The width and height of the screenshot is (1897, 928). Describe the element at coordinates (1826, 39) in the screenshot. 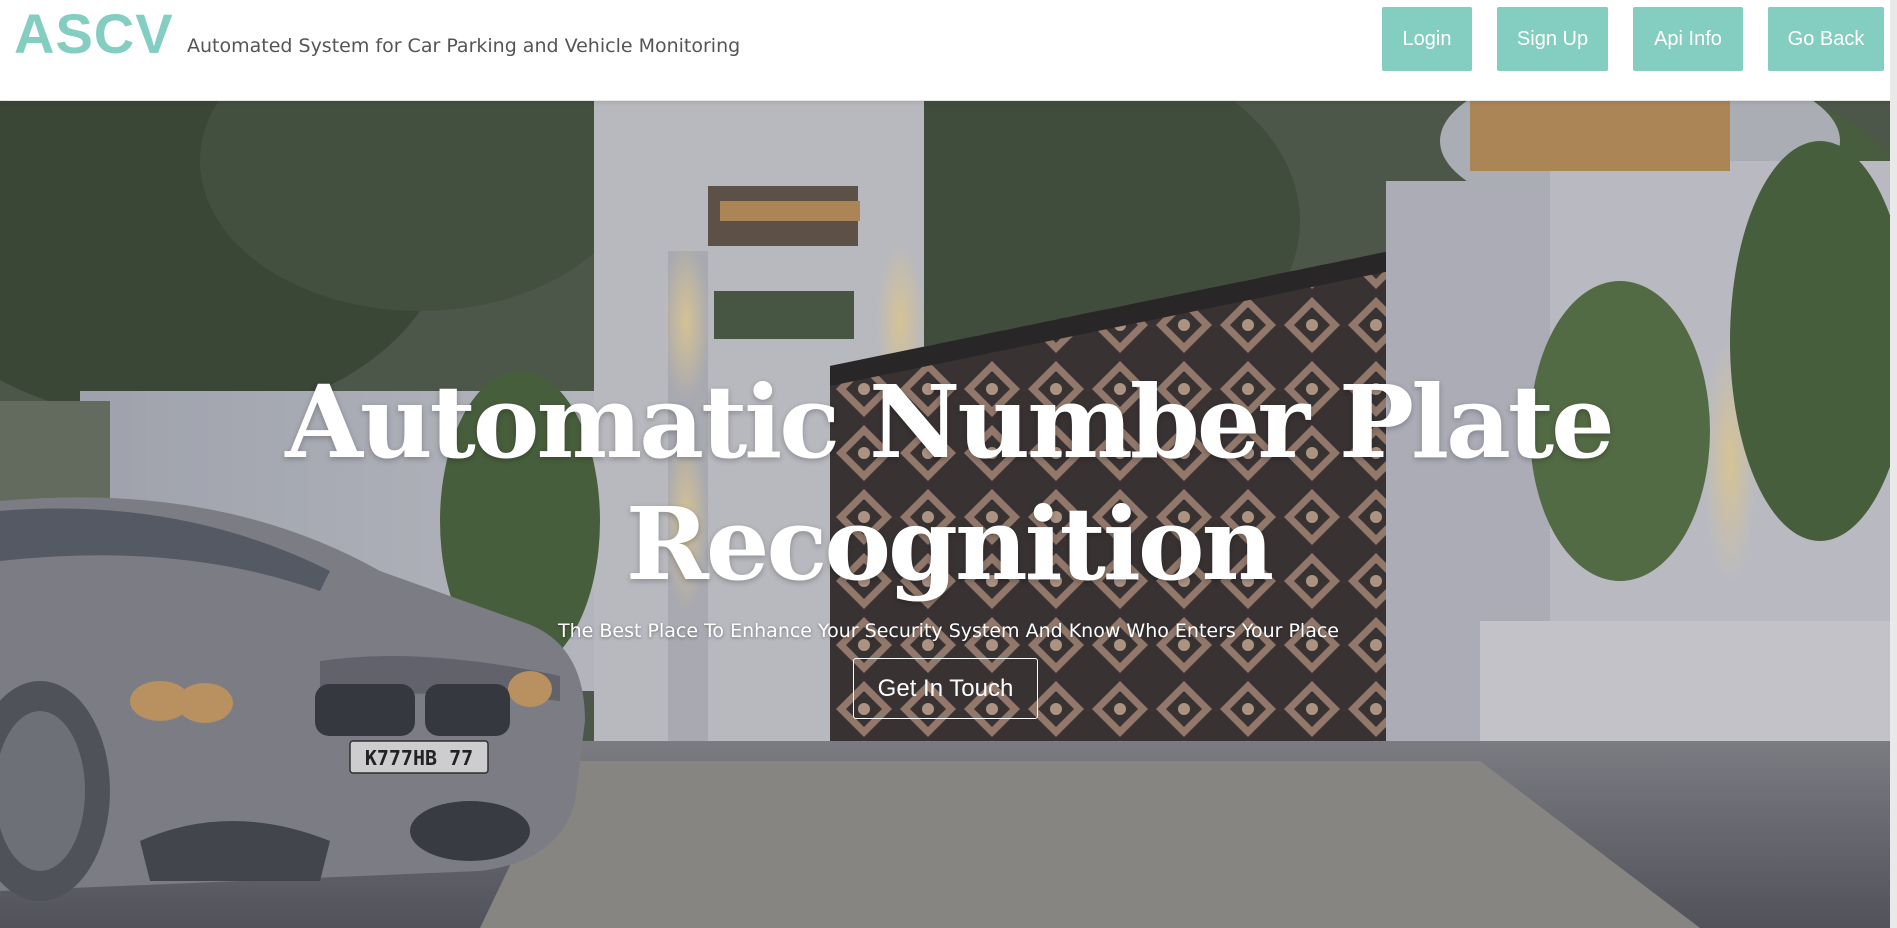

I see `go-back-button: Go Back` at that location.